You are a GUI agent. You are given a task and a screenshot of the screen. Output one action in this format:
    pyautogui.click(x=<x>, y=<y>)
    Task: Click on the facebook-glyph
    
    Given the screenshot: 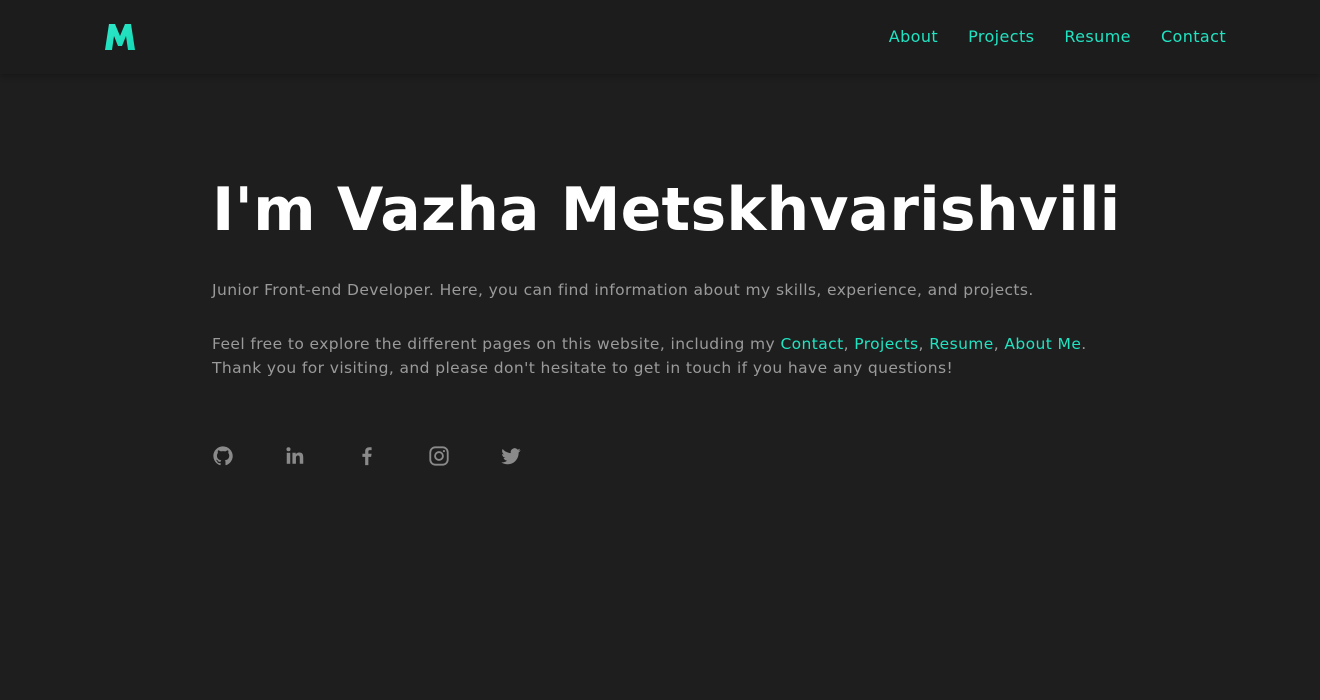 What is the action you would take?
    pyautogui.click(x=367, y=456)
    